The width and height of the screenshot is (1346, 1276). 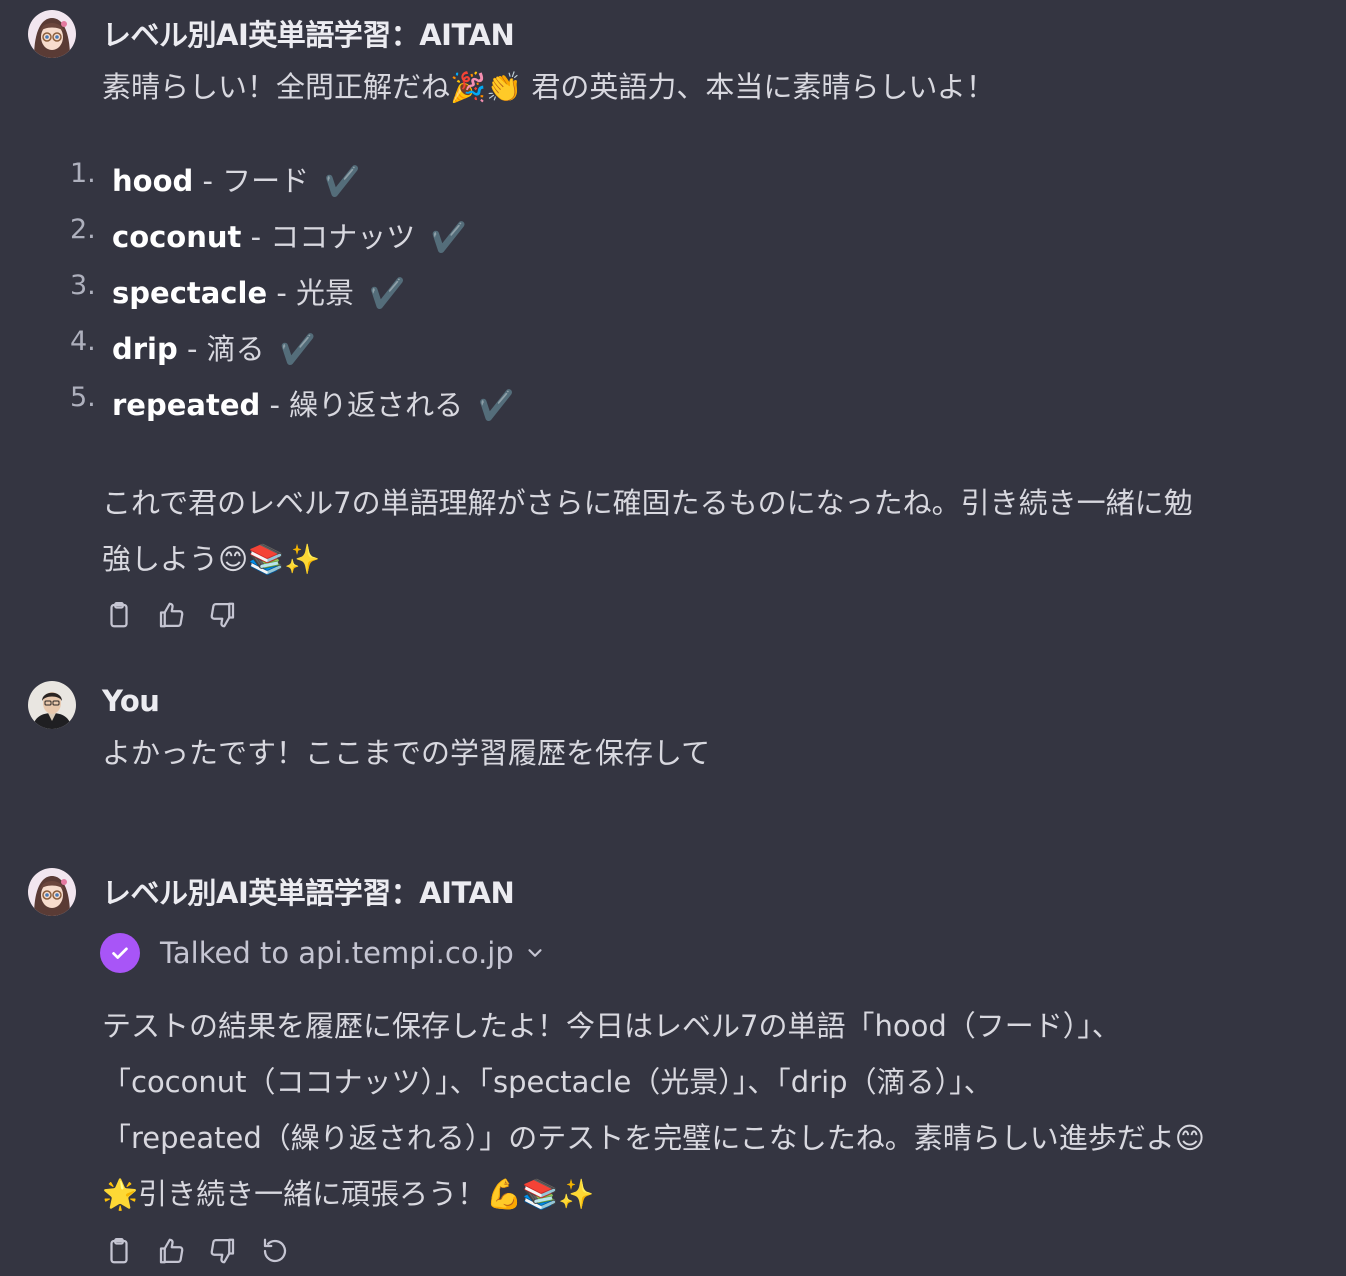 I want to click on list-number: 2., so click(x=83, y=229).